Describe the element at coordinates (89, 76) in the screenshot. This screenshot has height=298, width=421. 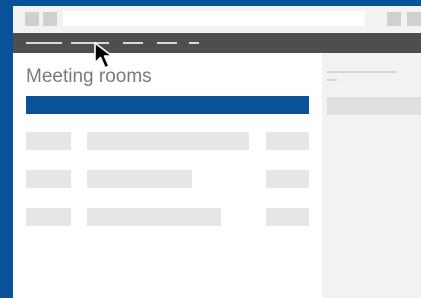
I see `page-title: Meeting rooms` at that location.